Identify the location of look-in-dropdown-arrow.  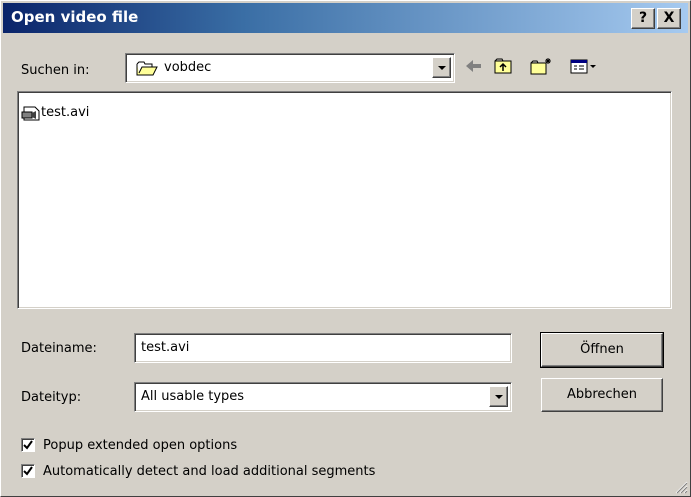
(441, 67).